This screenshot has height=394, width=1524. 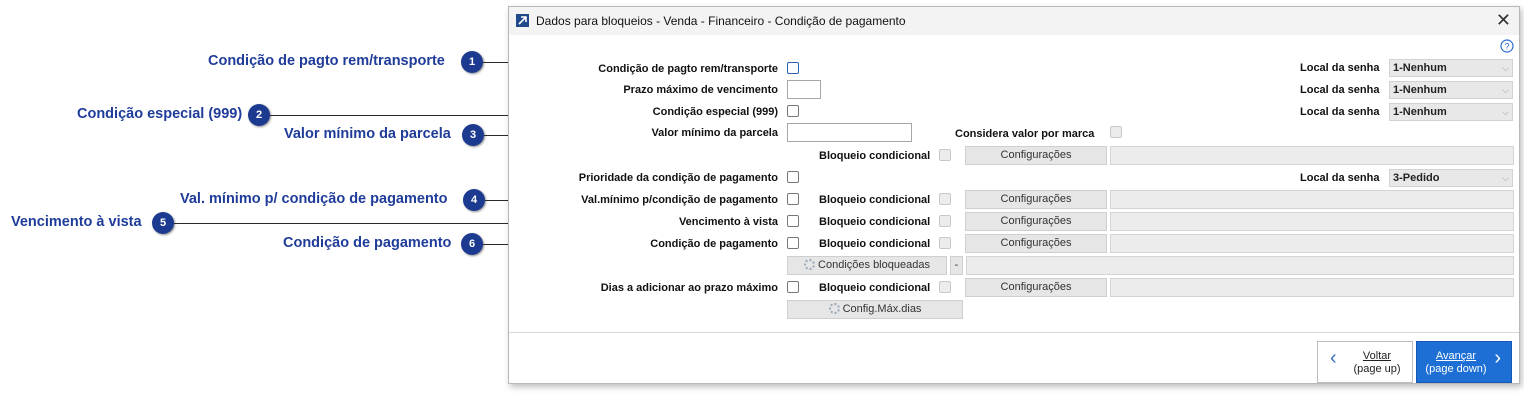 What do you see at coordinates (1036, 243) in the screenshot?
I see `configuracoes-button-4: Configurações` at bounding box center [1036, 243].